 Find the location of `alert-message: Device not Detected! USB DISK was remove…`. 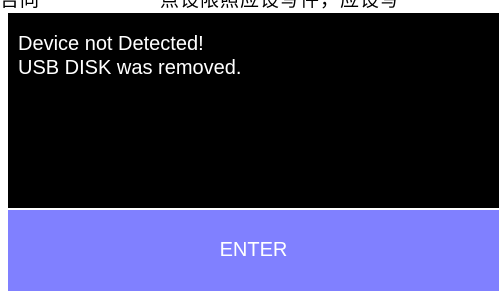

alert-message: Device not Detected! USB DISK was remove… is located at coordinates (129, 56).